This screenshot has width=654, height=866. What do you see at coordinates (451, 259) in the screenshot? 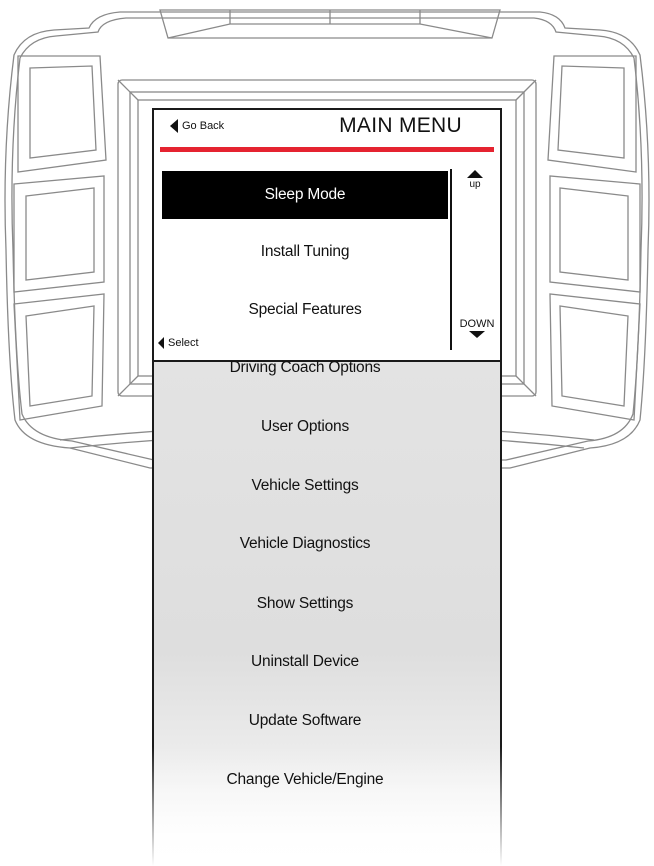
I see `scrollbar-divider` at bounding box center [451, 259].